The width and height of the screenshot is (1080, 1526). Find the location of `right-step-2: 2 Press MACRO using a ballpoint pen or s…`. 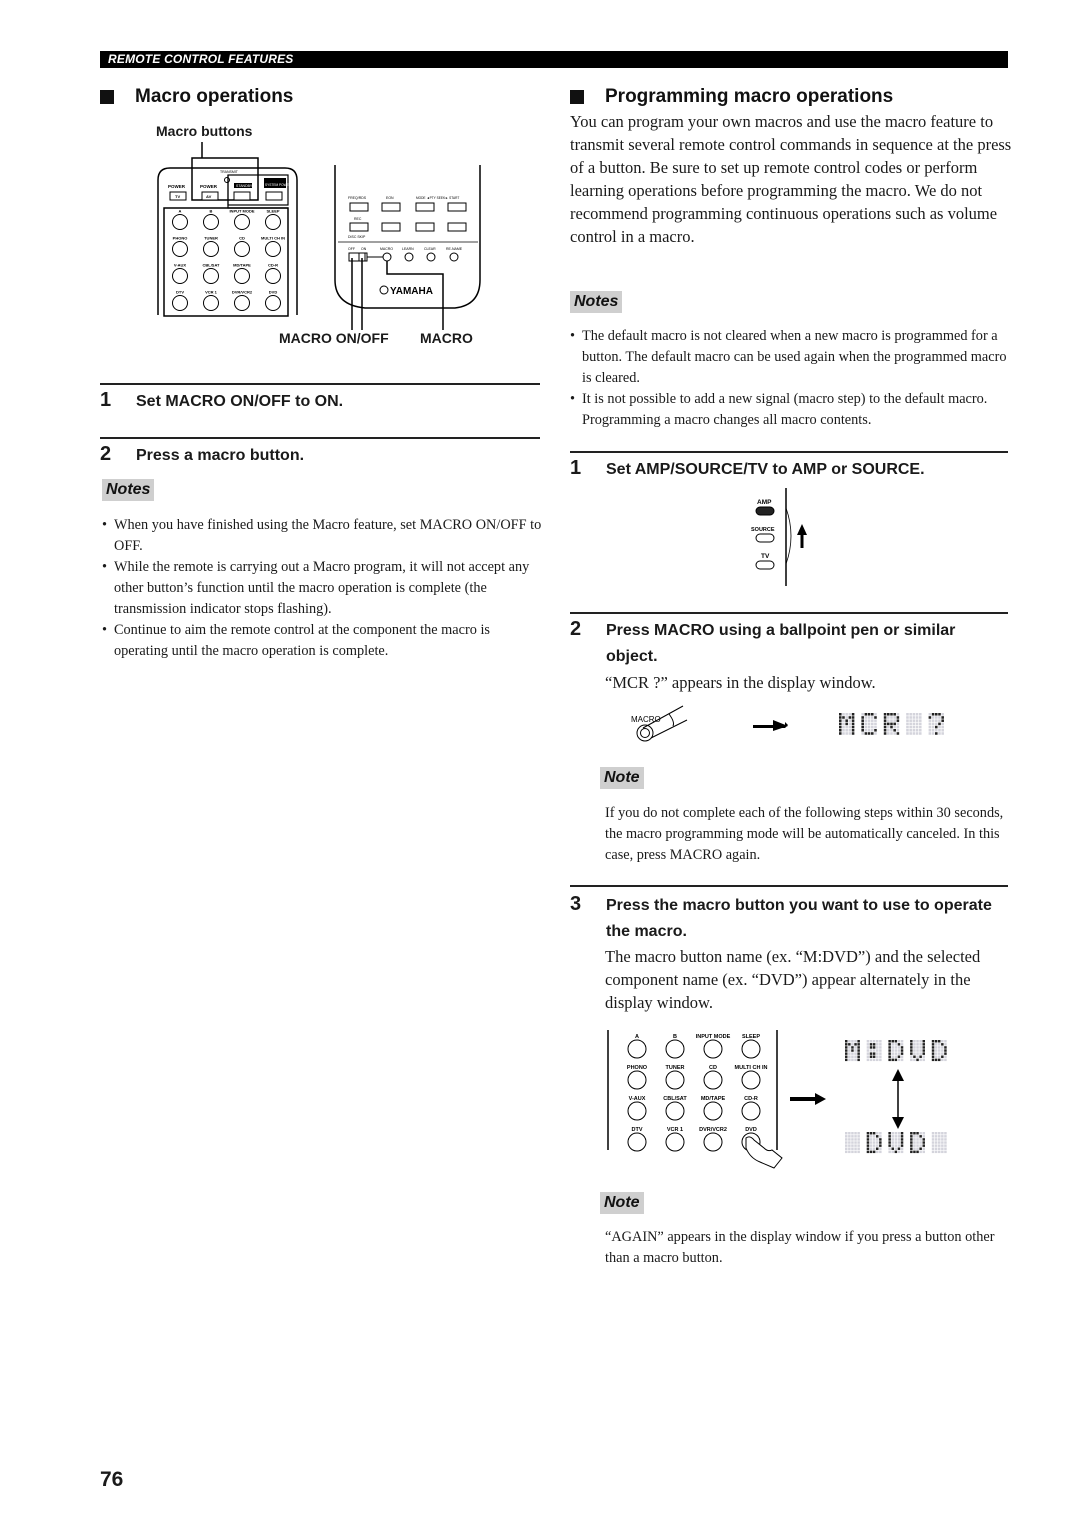

right-step-2: 2 Press MACRO using a ballpoint pen or s… is located at coordinates (790, 644).